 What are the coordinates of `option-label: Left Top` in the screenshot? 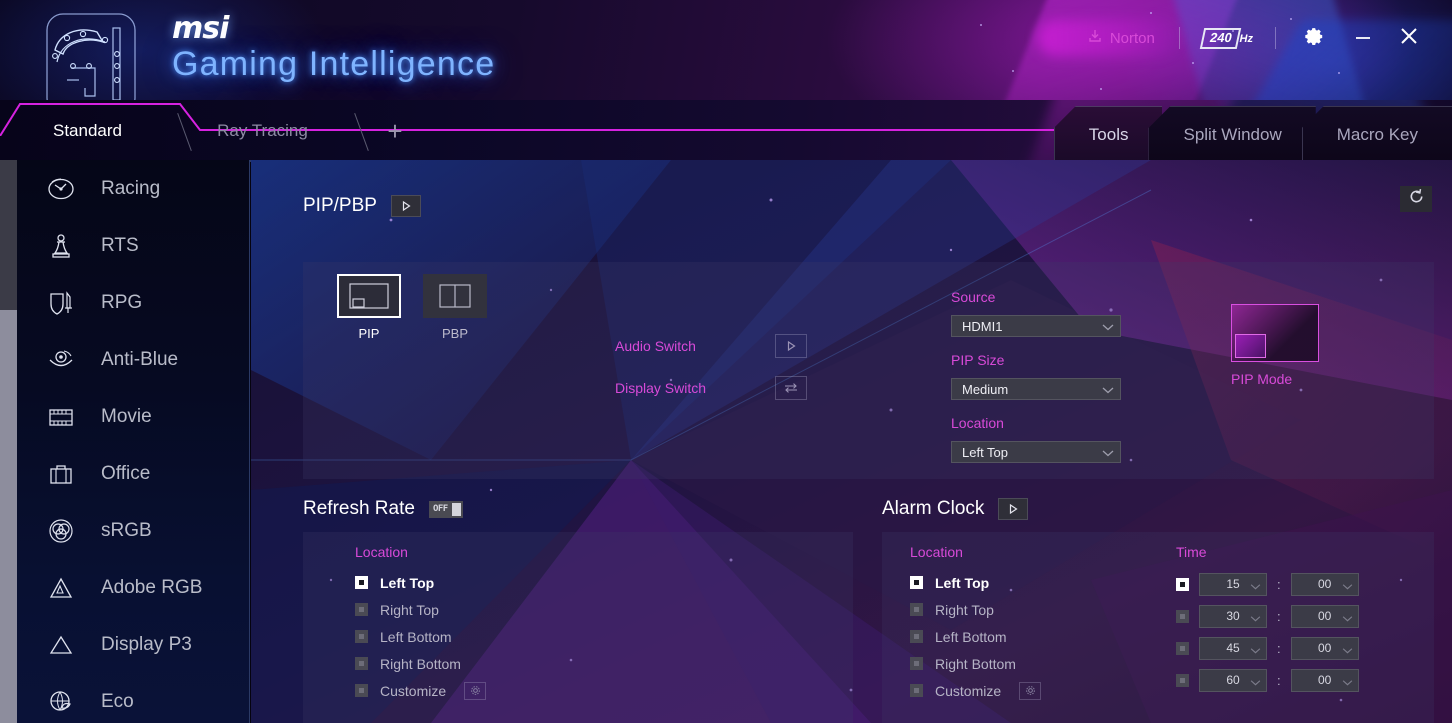 It's located at (407, 582).